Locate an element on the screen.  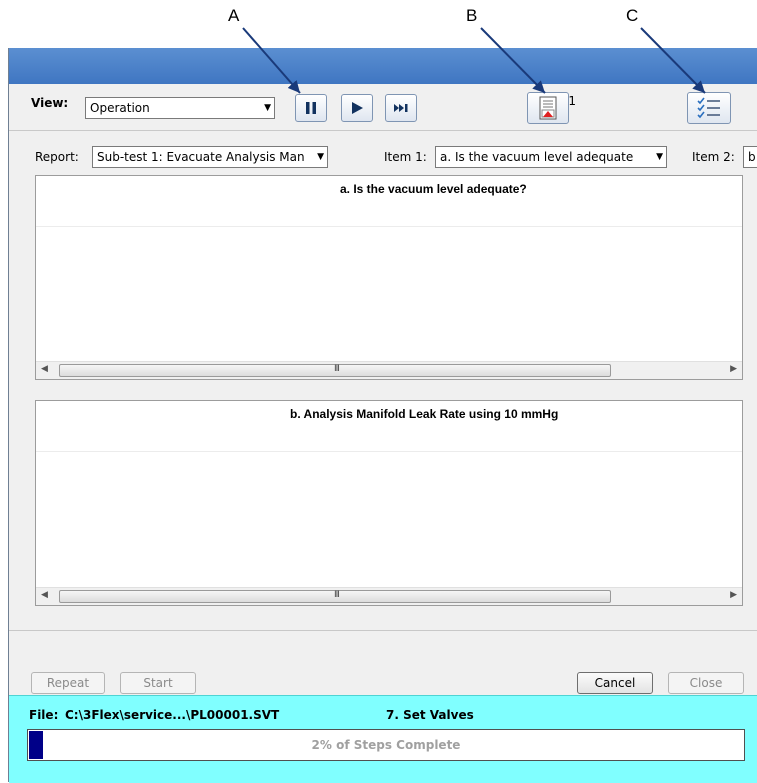
play-button is located at coordinates (357, 108).